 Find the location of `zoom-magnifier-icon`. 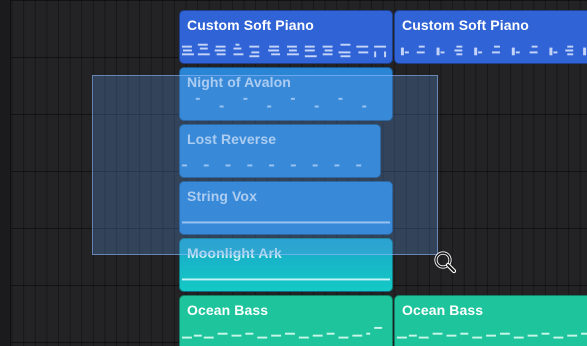

zoom-magnifier-icon is located at coordinates (445, 262).